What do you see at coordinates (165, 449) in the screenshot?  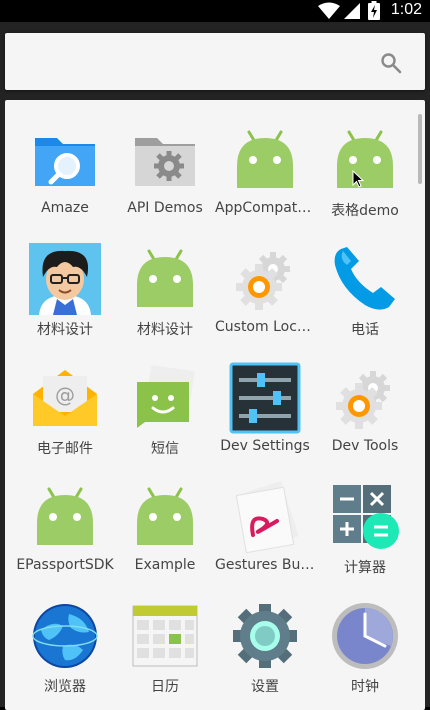 I see `app-label: 短信` at bounding box center [165, 449].